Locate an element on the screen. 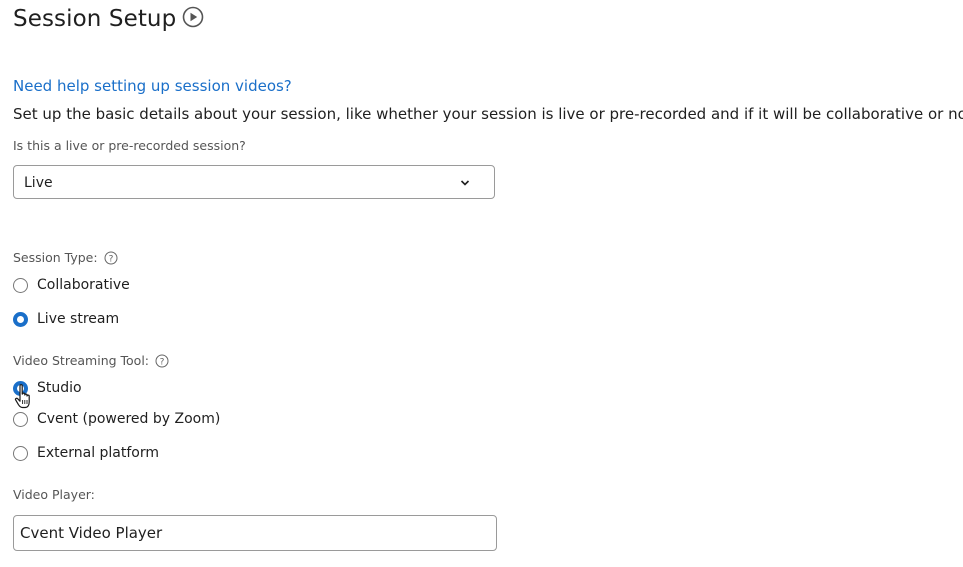 The image size is (963, 567). session-mode-select: Live is located at coordinates (254, 182).